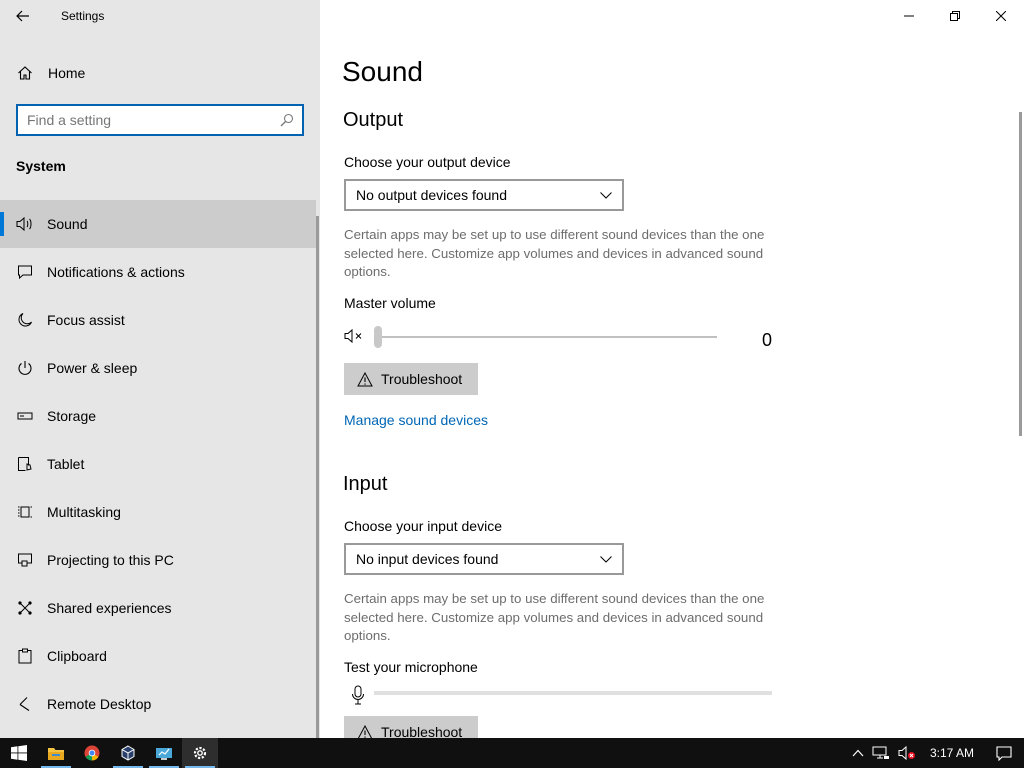 This screenshot has height=768, width=1024. Describe the element at coordinates (86, 320) in the screenshot. I see `sidebar-item-label: Focus assist` at that location.